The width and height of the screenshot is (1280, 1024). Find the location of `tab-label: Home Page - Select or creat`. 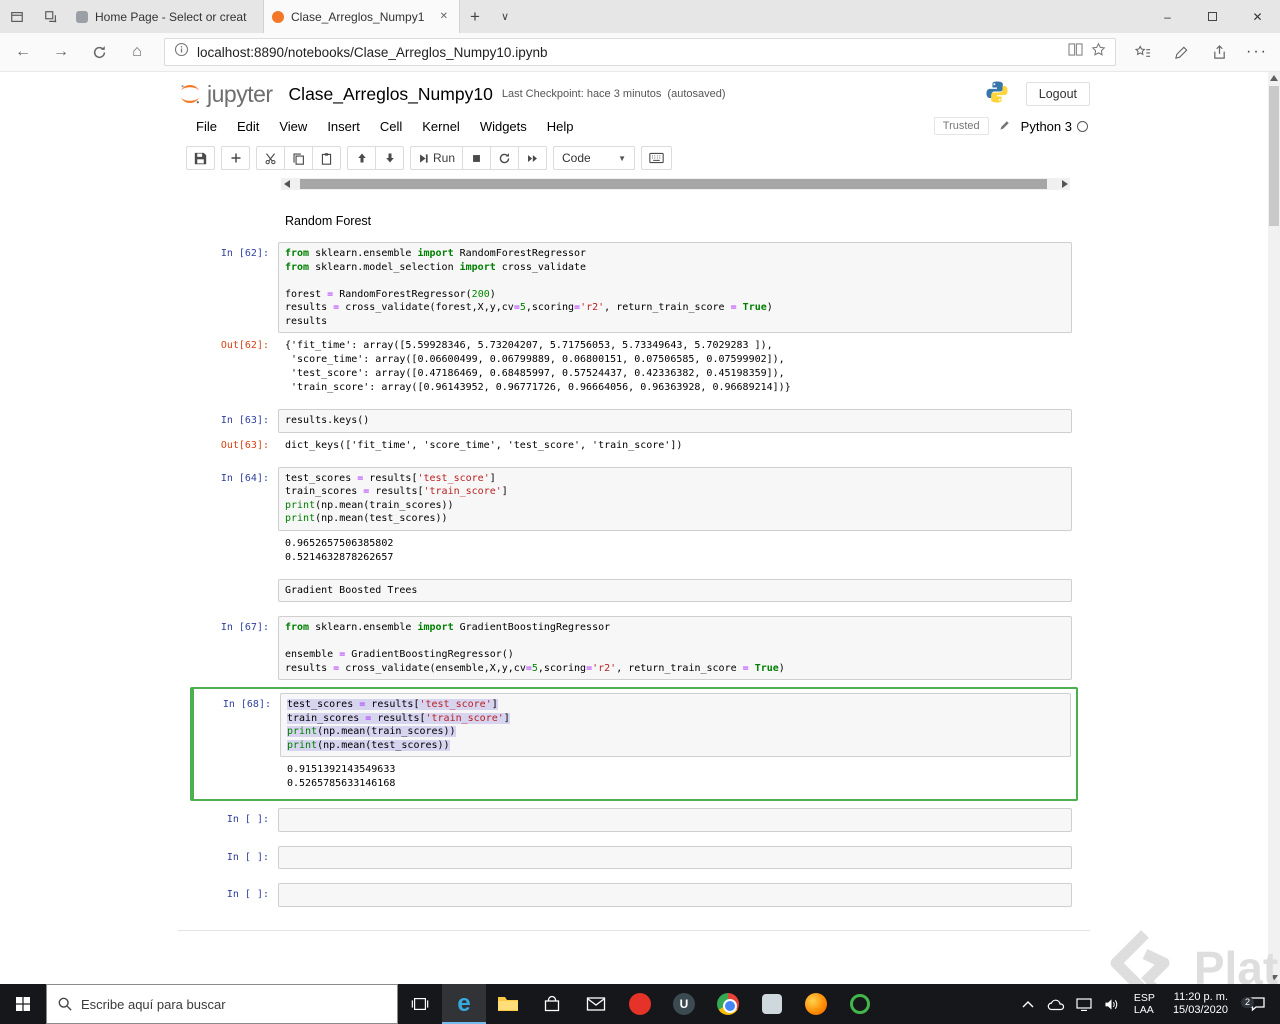

tab-label: Home Page - Select or creat is located at coordinates (171, 16).